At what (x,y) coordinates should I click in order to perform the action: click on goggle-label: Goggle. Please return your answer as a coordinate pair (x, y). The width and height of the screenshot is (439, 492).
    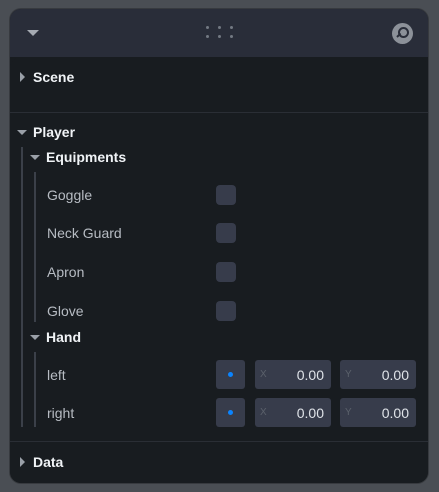
    Looking at the image, I should click on (70, 195).